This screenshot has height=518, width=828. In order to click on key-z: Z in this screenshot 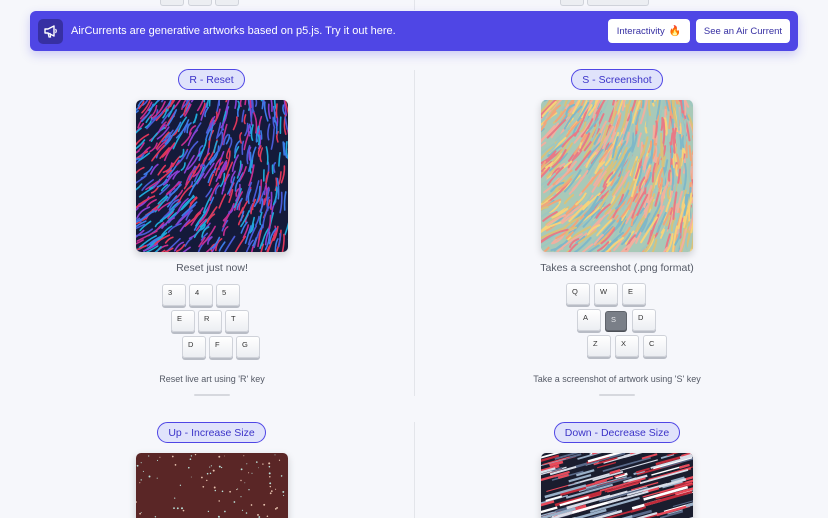, I will do `click(599, 346)`.